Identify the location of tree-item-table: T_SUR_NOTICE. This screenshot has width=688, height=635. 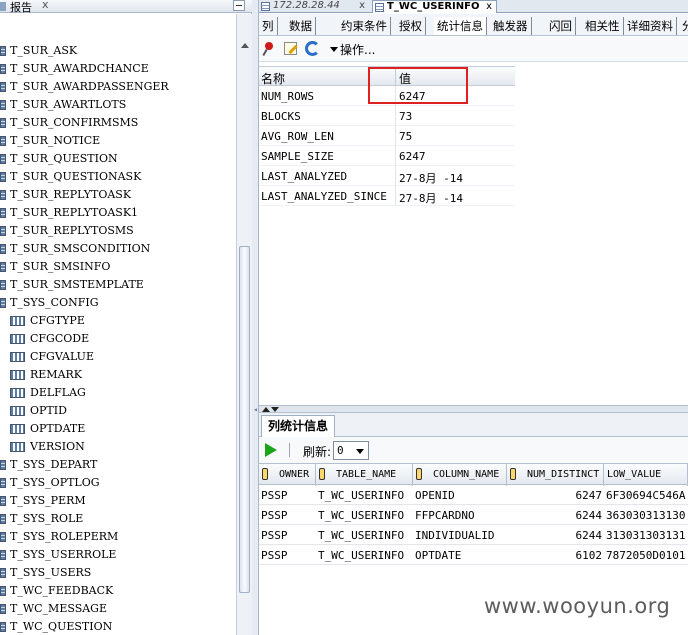
(118, 141).